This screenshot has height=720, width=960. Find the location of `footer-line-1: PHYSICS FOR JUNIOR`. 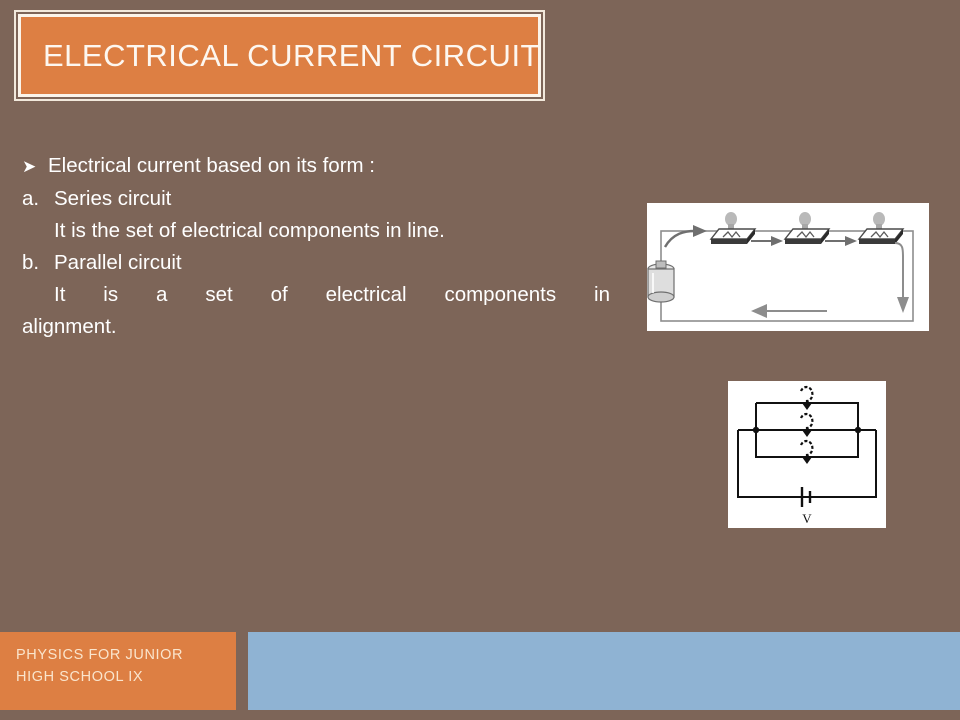

footer-line-1: PHYSICS FOR JUNIOR is located at coordinates (100, 655).